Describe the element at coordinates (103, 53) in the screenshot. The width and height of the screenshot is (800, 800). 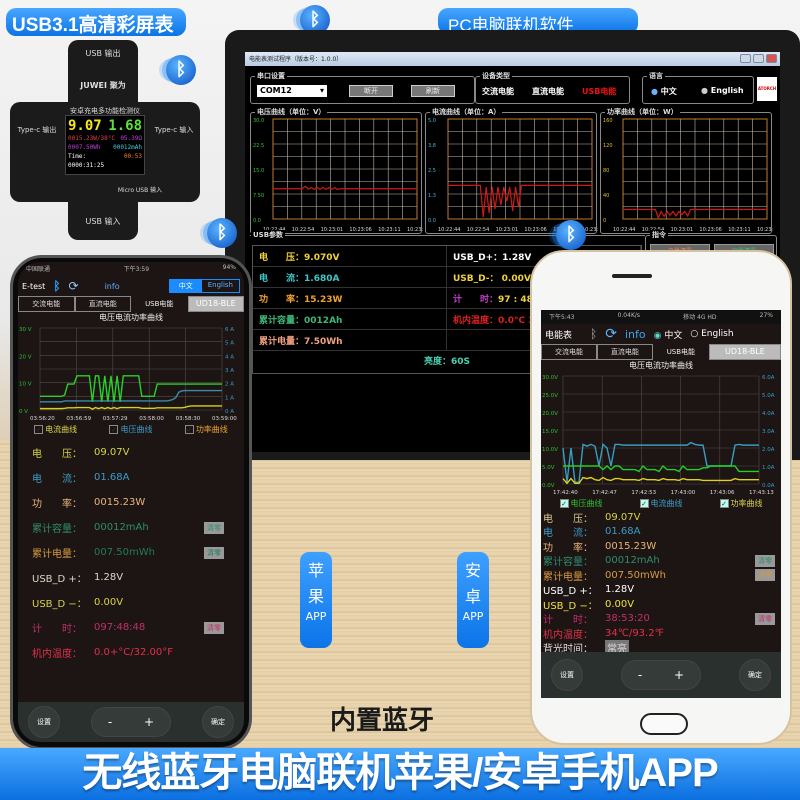
I see `meter-port-top: USB 输出` at that location.